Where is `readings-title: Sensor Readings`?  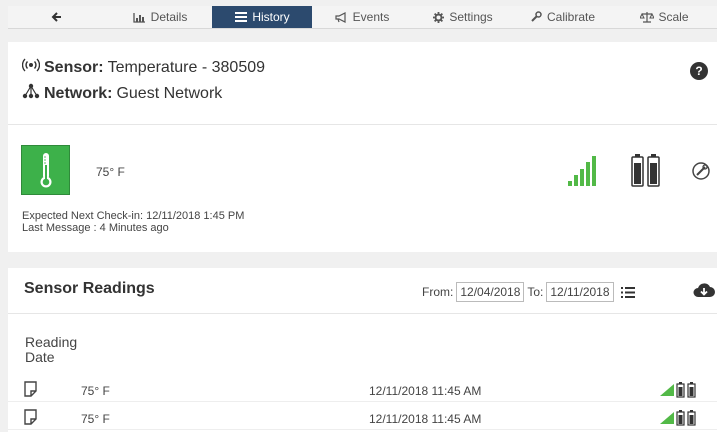
readings-title: Sensor Readings is located at coordinates (89, 288).